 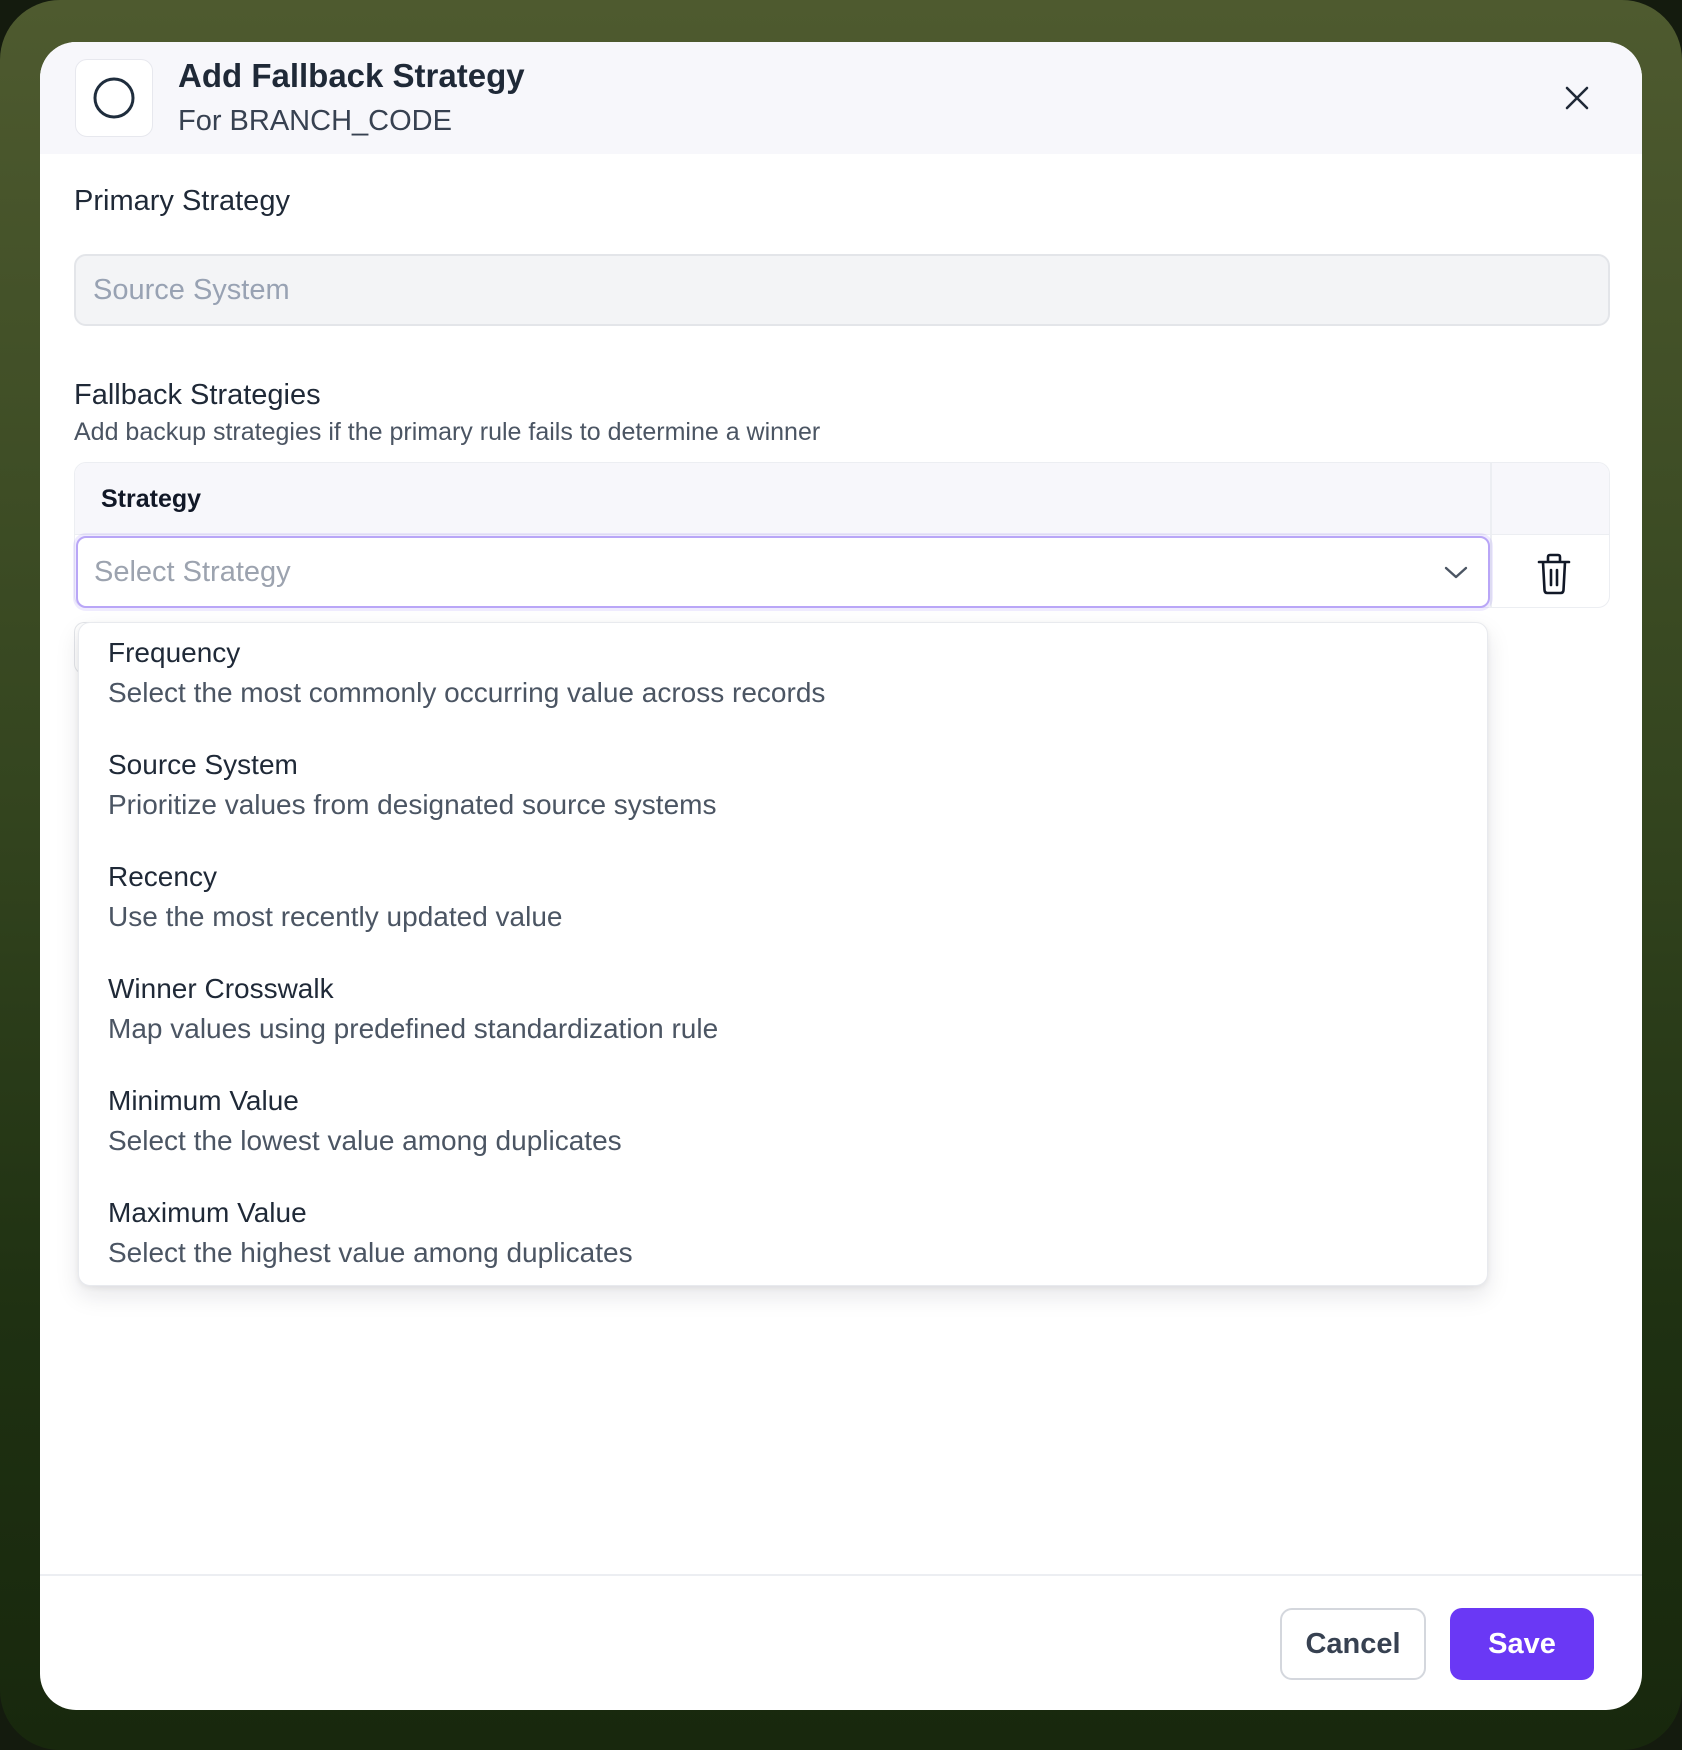 What do you see at coordinates (335, 916) in the screenshot?
I see `option-description: Use the most recently updated value` at bounding box center [335, 916].